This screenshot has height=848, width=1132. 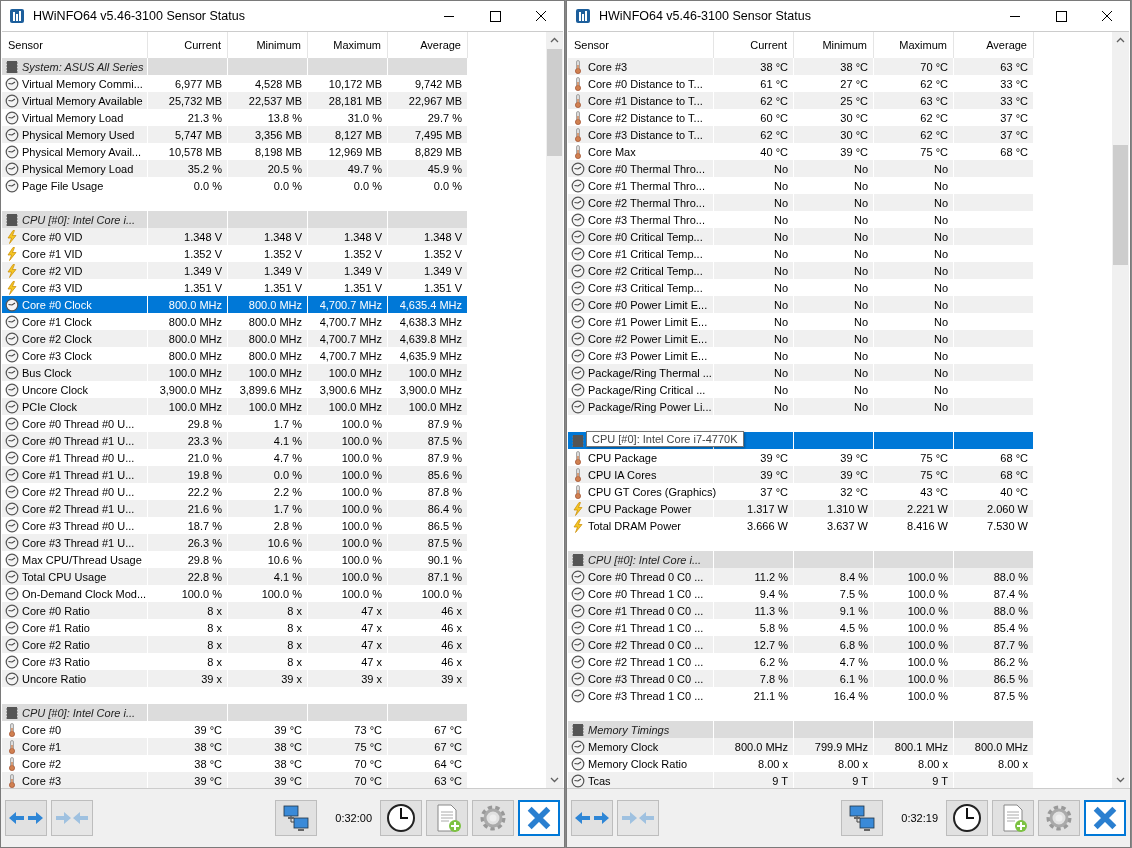 I want to click on sensor-row: Memory Clock 800.0 MHz 799.9 MHz 800.1 MHz 800.0 MHz, so click(x=840, y=746).